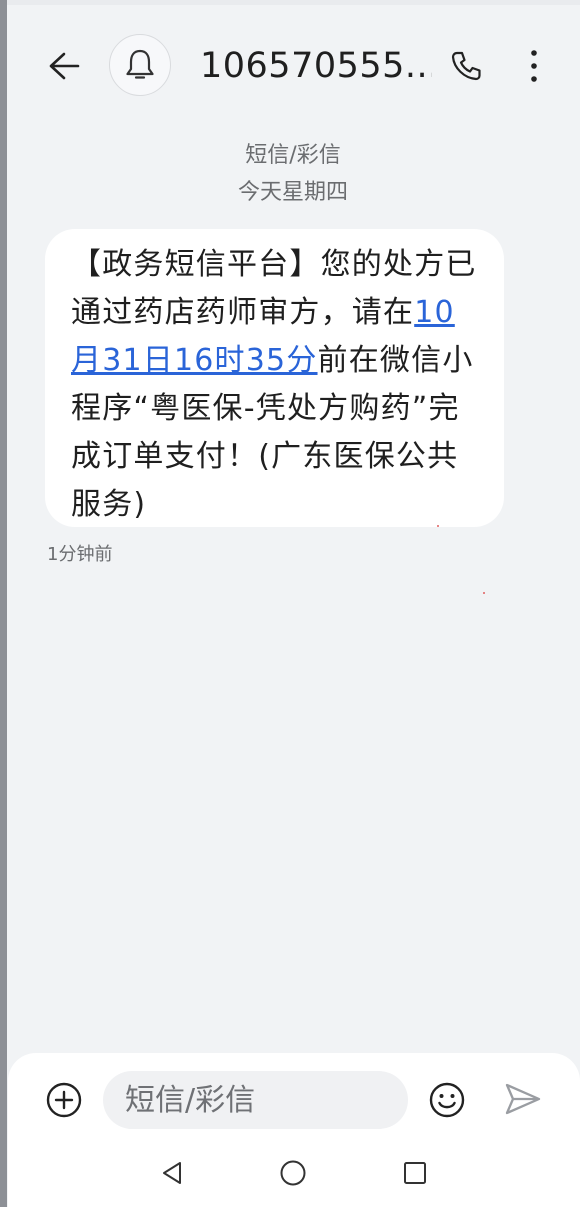  I want to click on add-circle-icon, so click(64, 1100).